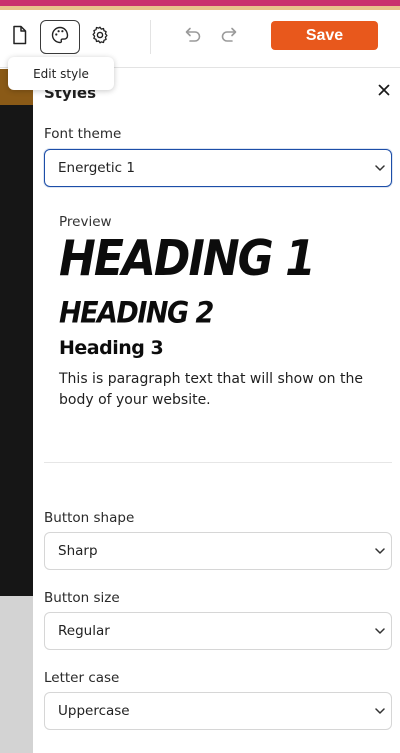 The width and height of the screenshot is (400, 753). Describe the element at coordinates (84, 631) in the screenshot. I see `button-size-value: Regular` at that location.